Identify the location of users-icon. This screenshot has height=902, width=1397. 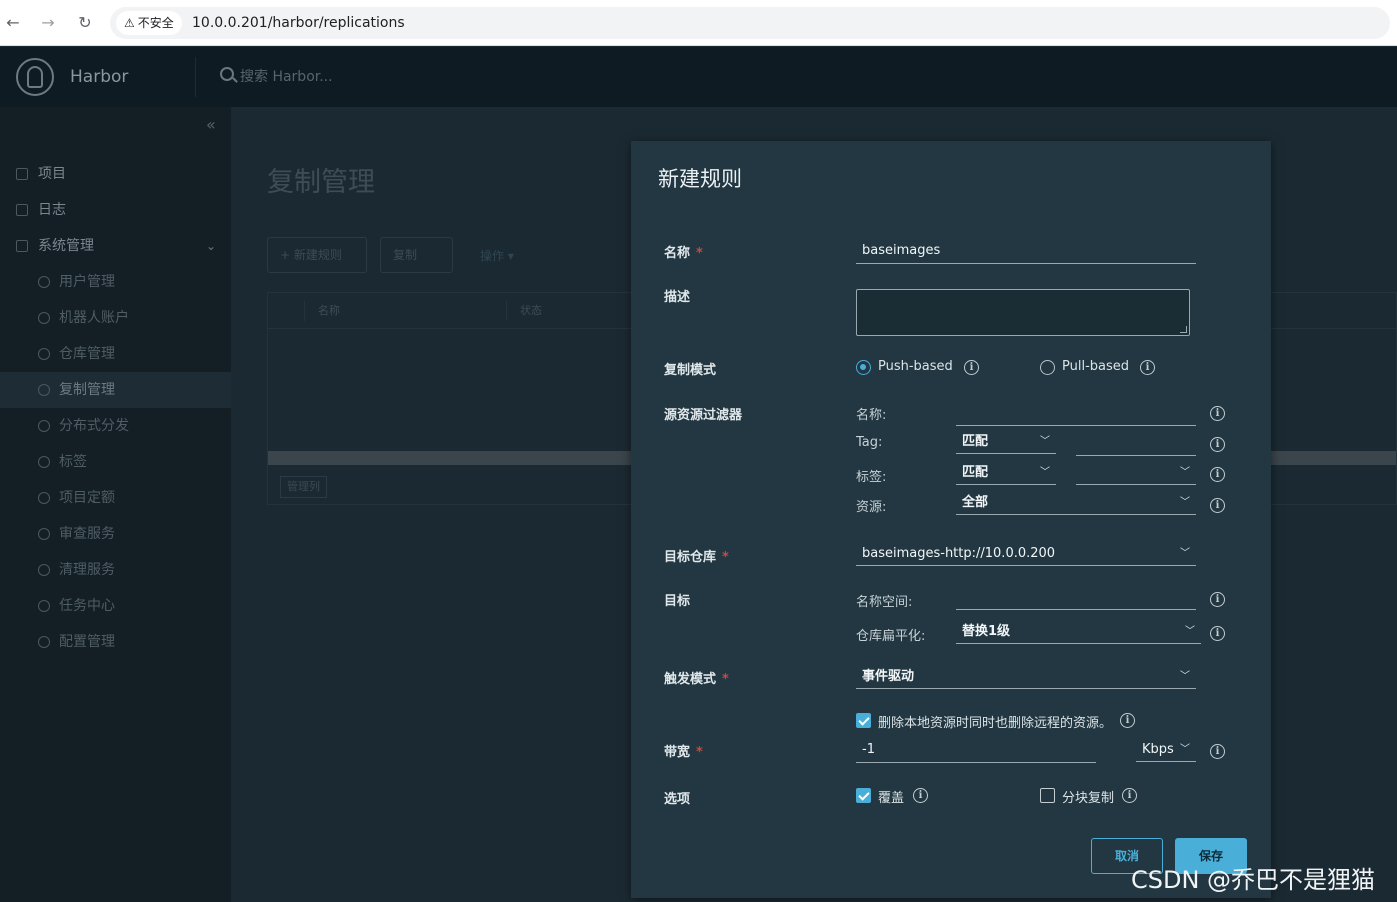
(44, 282).